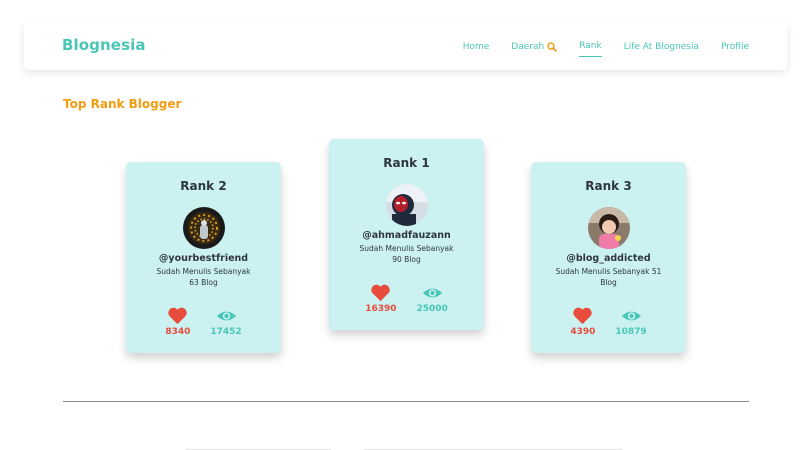 The image size is (811, 450). I want to click on likes-stat: 16390, so click(381, 299).